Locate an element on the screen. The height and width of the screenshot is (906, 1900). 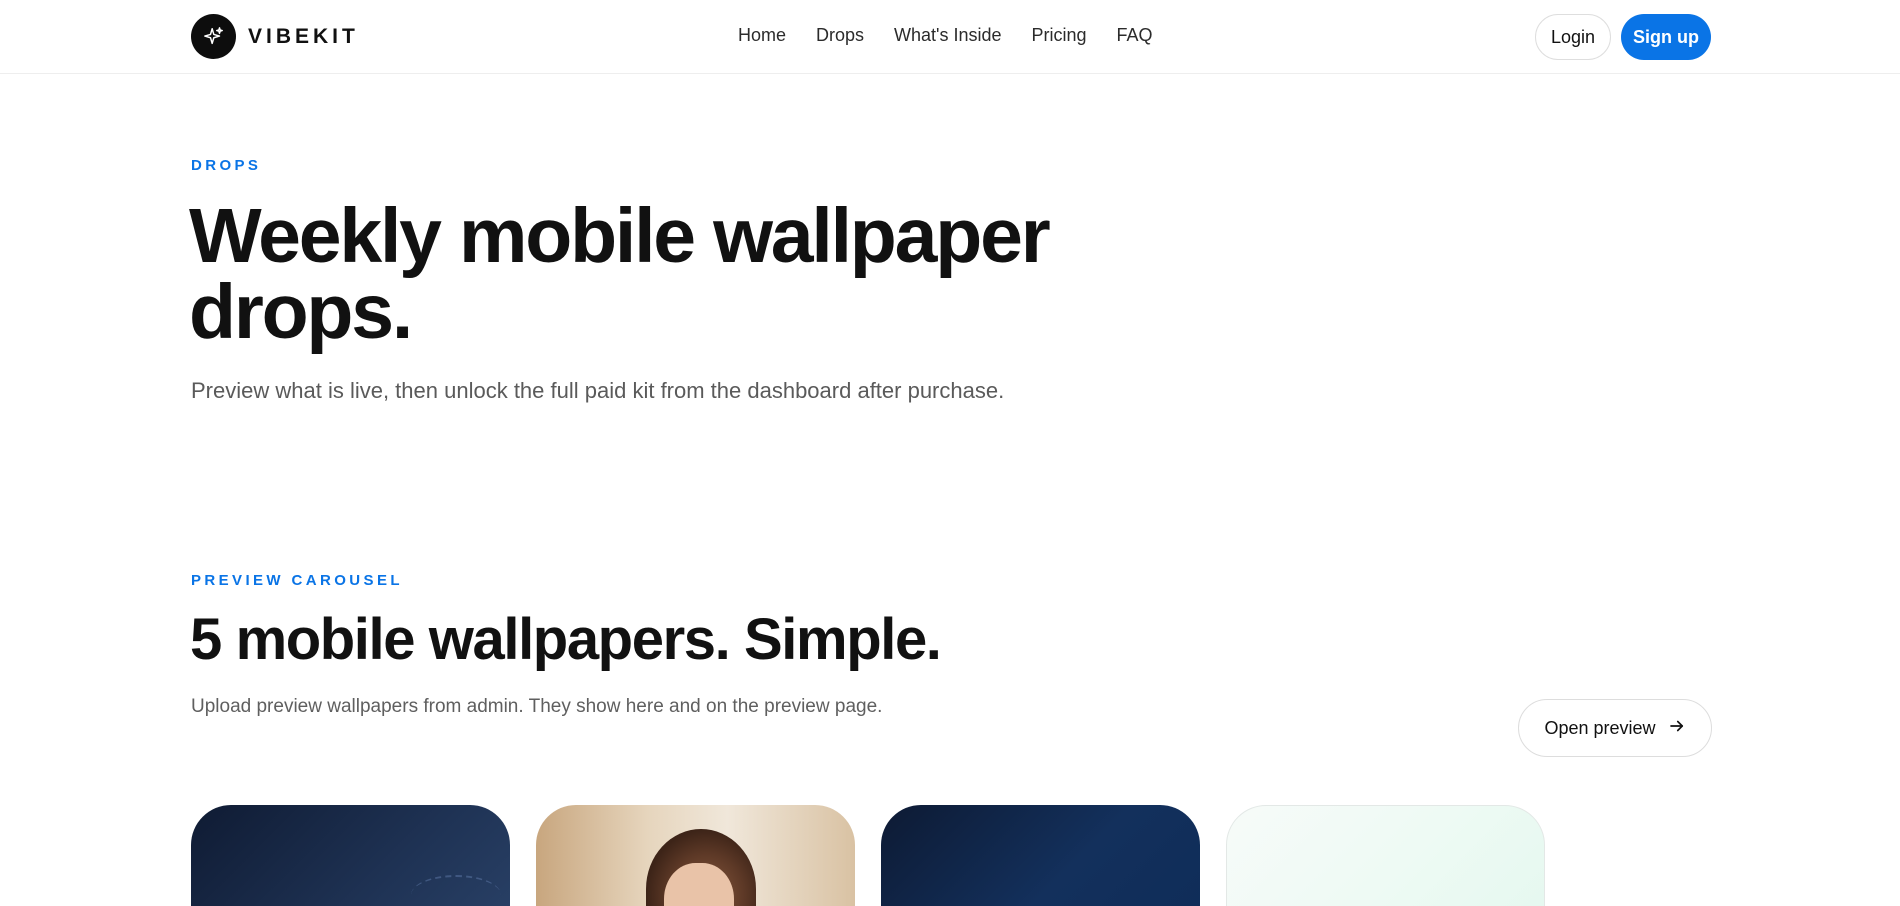
brand-logo: VIBEKIT is located at coordinates (275, 36).